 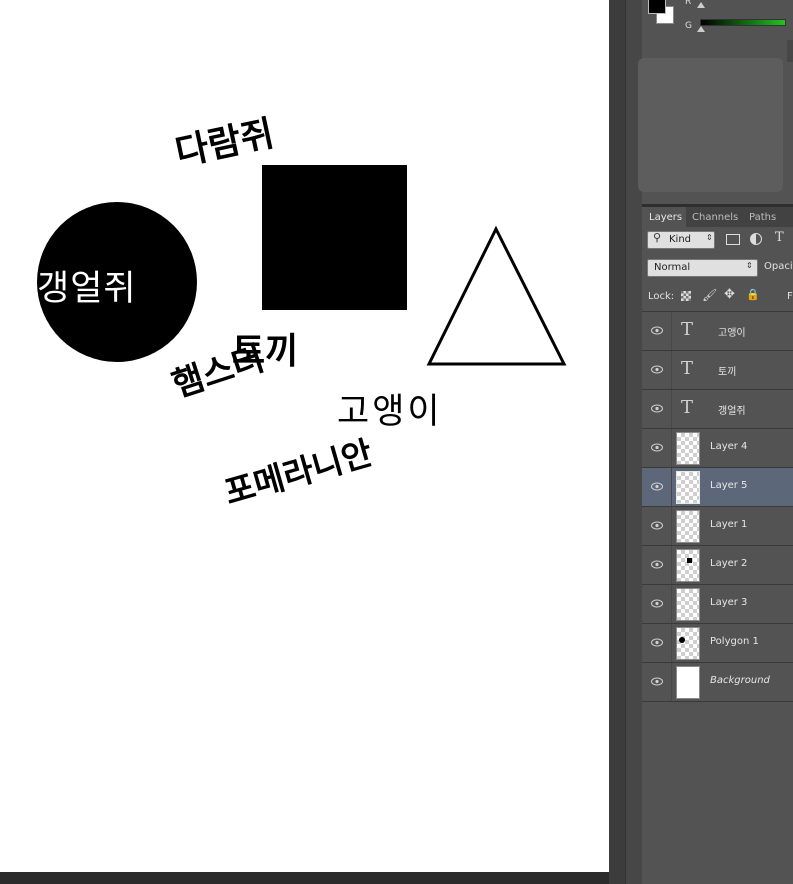 I want to click on goaengi-text: 고앵이, so click(x=390, y=412).